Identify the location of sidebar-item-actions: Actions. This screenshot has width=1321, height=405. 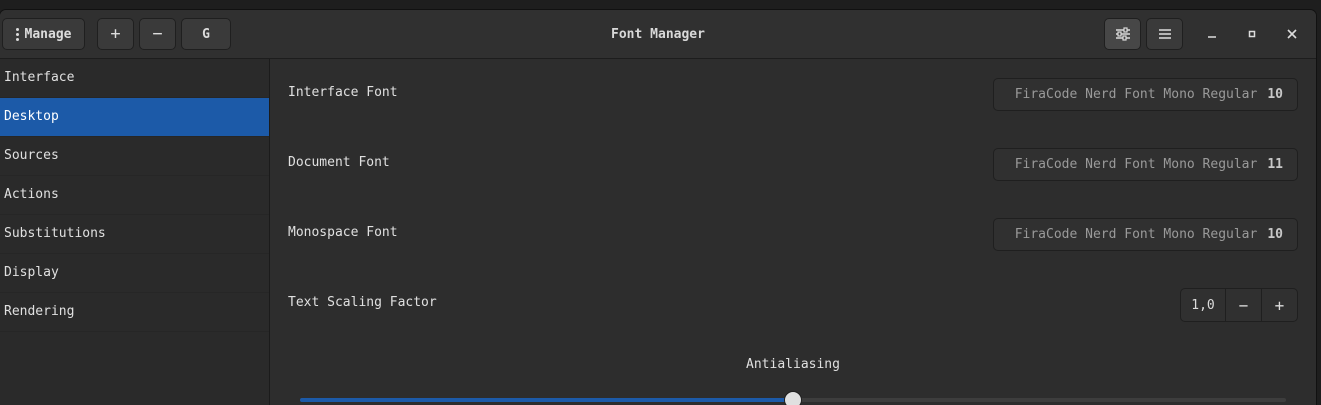
(134, 195).